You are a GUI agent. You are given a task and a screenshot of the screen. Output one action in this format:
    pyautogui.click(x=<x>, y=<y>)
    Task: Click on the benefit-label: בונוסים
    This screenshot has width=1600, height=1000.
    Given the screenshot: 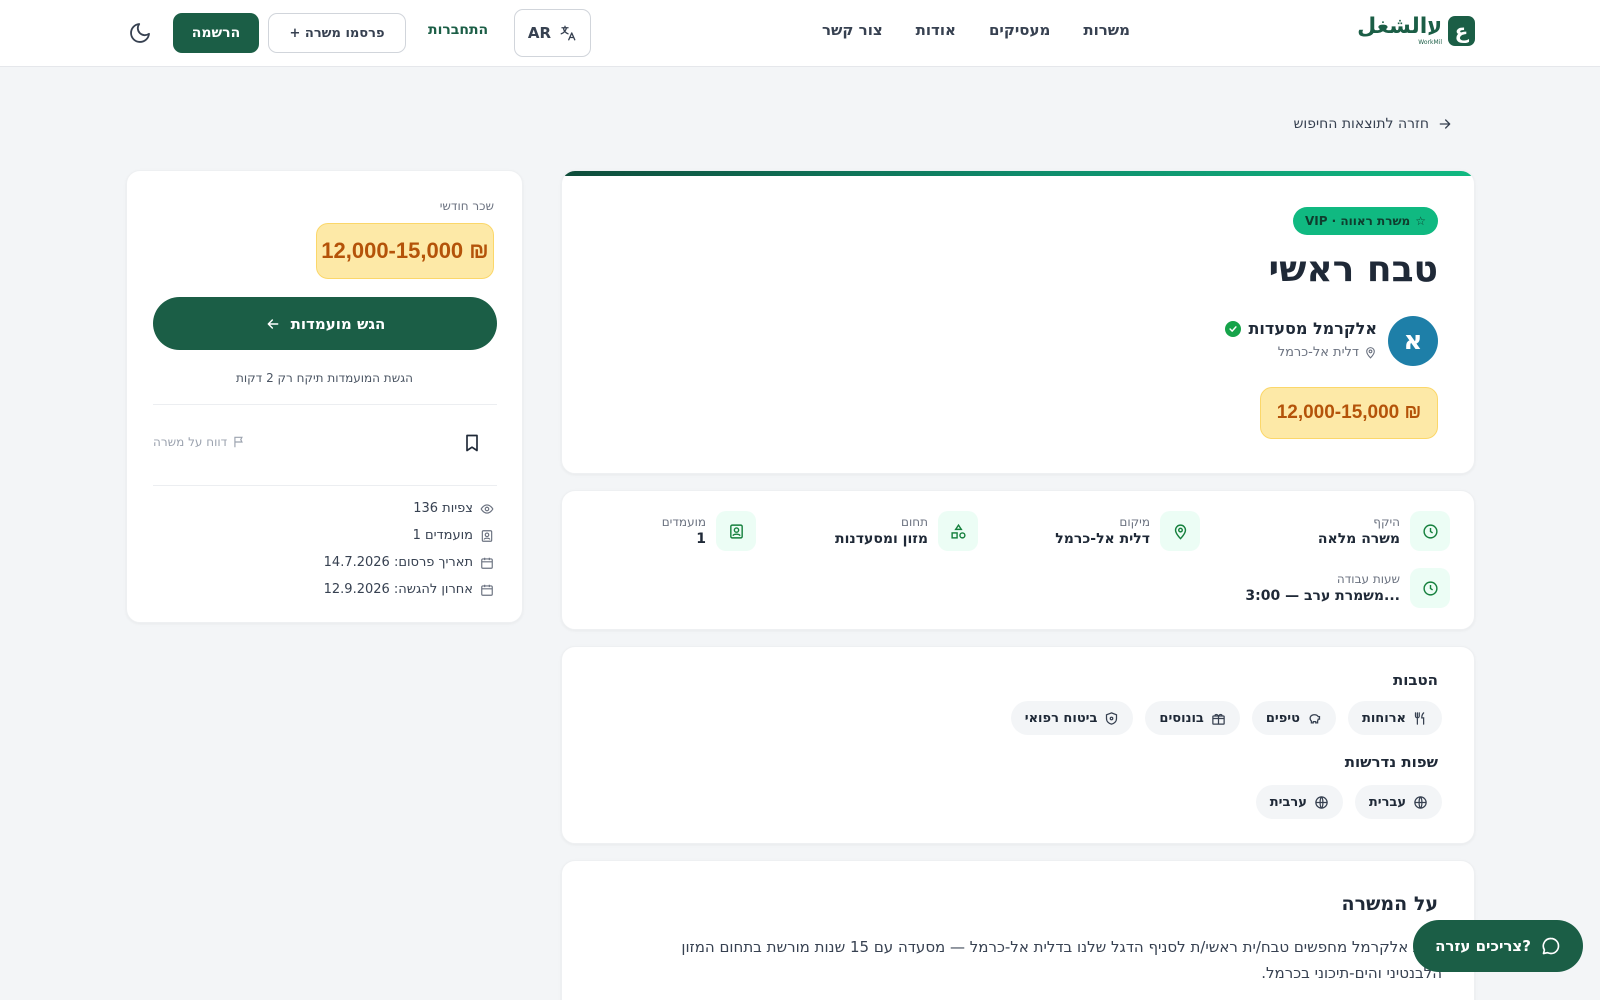 What is the action you would take?
    pyautogui.click(x=1181, y=718)
    